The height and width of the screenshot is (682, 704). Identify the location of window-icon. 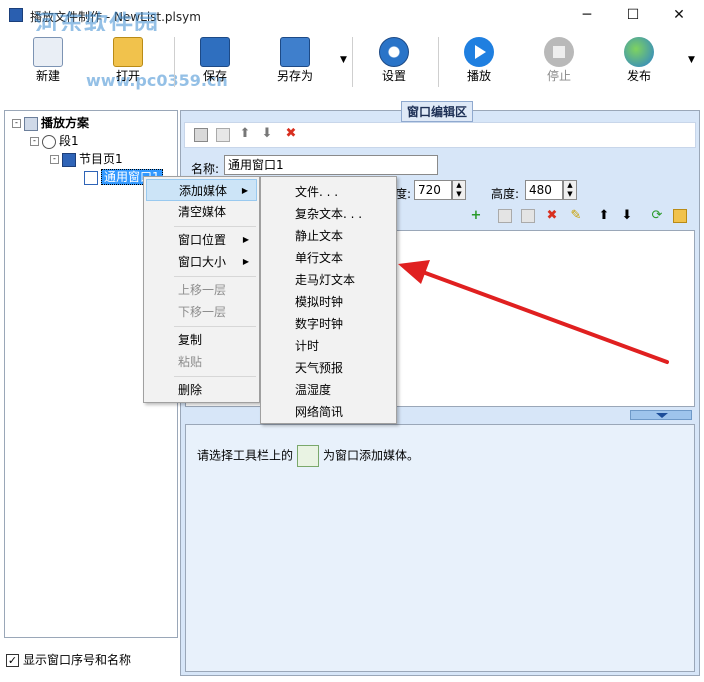
(91, 177).